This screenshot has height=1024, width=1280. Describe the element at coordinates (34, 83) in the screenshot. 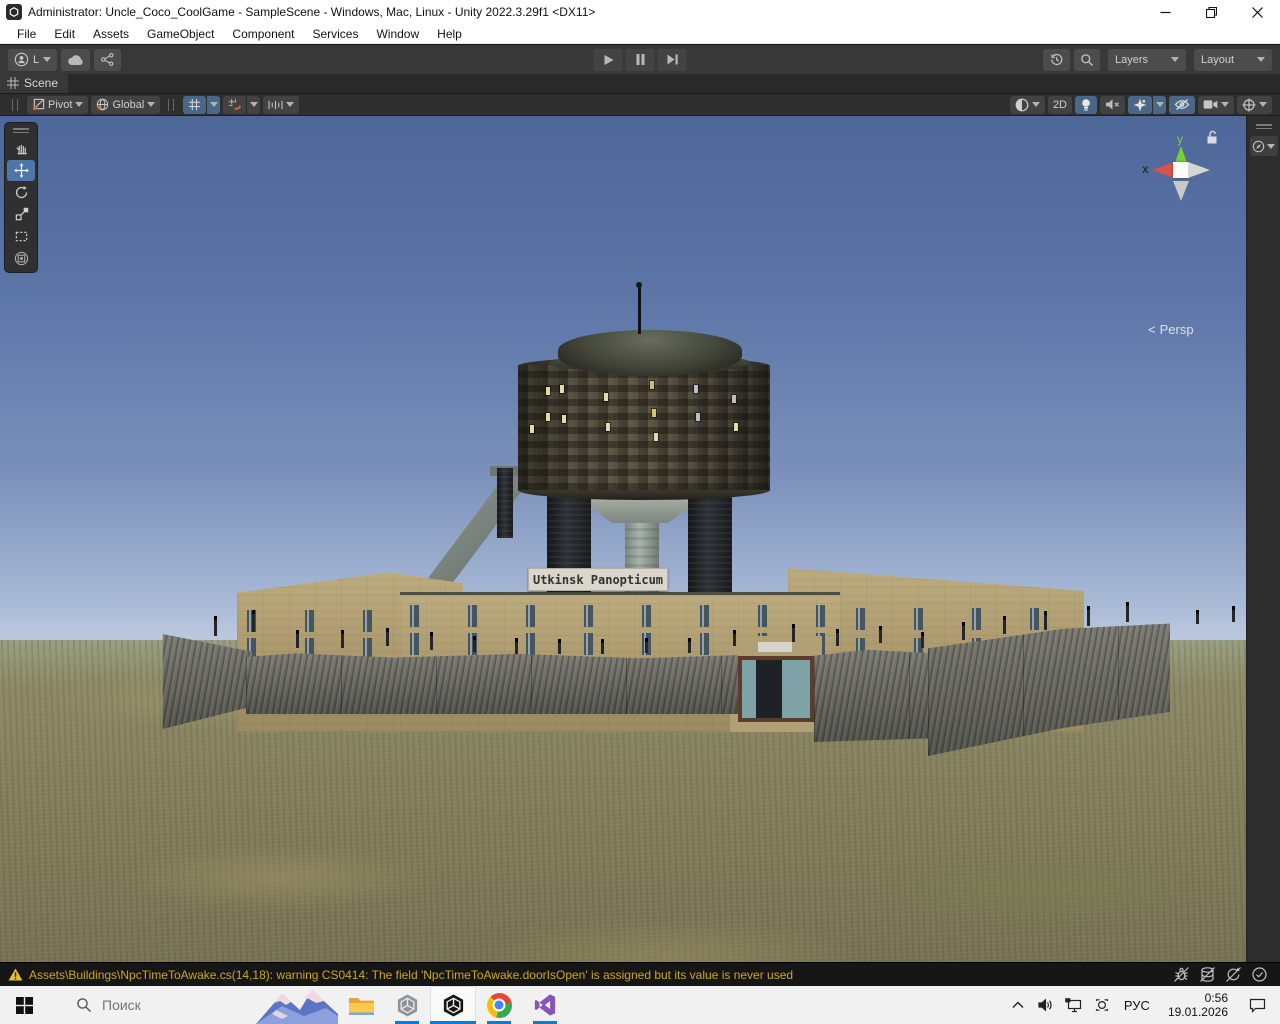

I see `tab-scene: Scene` at that location.